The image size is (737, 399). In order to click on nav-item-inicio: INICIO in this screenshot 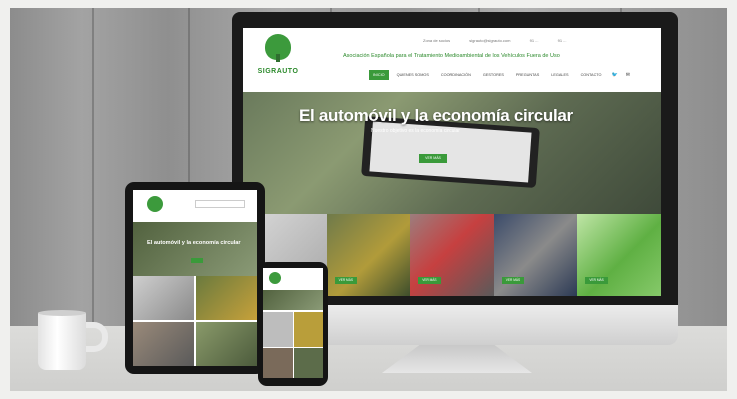, I will do `click(379, 75)`.